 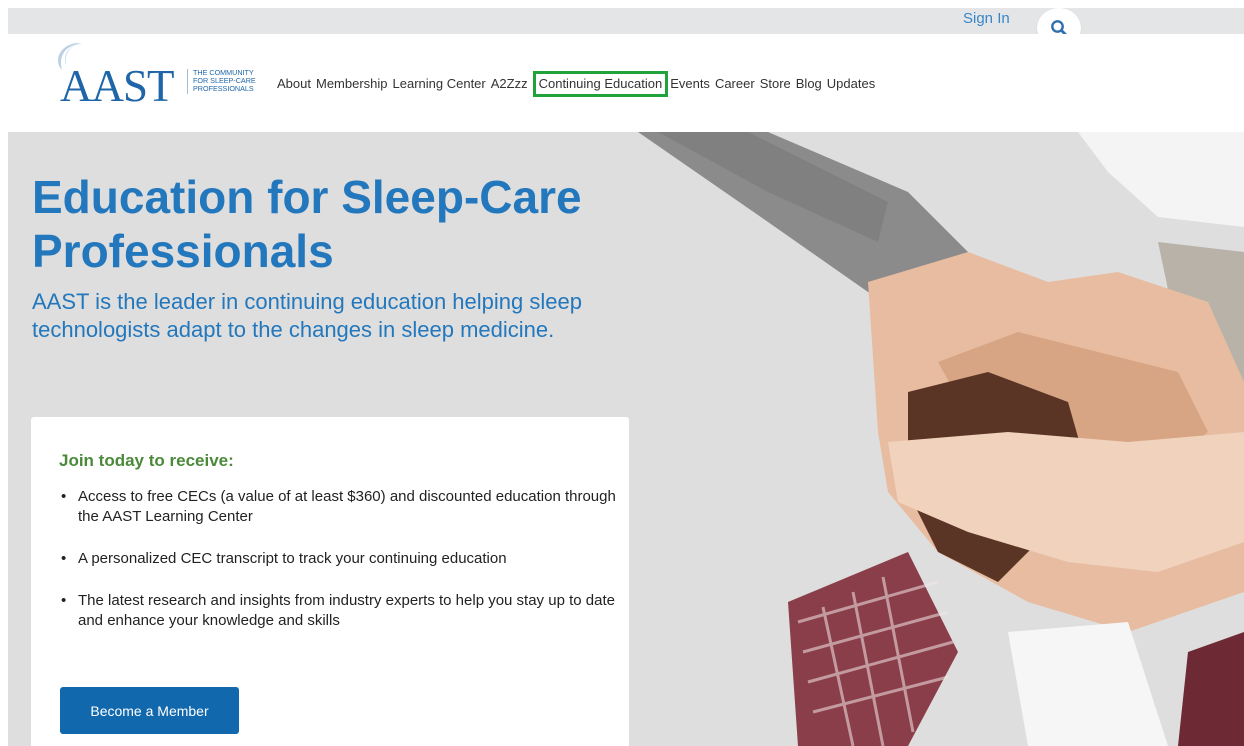 I want to click on nav-item-continuing-education: Continuing Education, so click(x=600, y=84).